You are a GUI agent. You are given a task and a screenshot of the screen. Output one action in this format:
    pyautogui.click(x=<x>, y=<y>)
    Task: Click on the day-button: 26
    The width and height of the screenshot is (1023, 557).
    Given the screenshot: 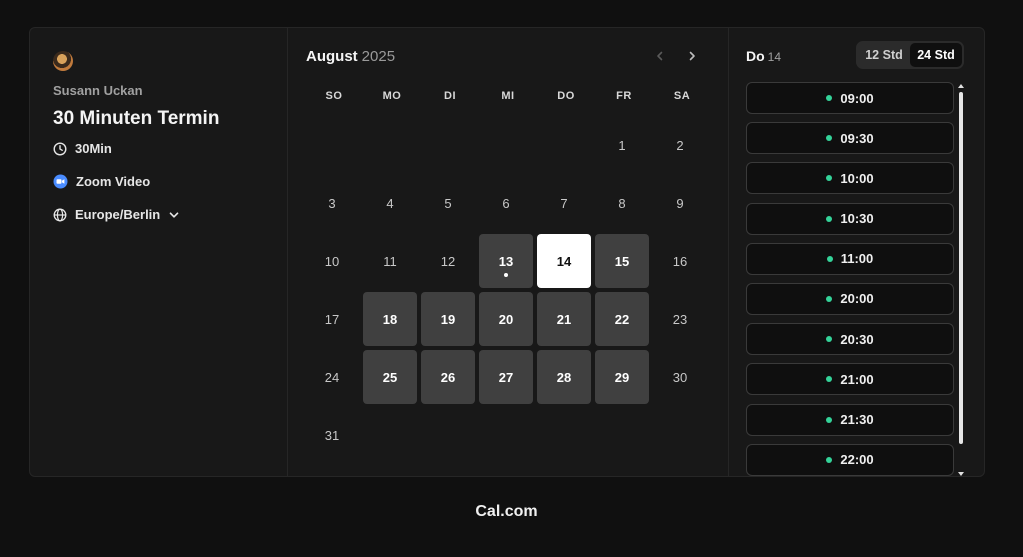 What is the action you would take?
    pyautogui.click(x=448, y=377)
    